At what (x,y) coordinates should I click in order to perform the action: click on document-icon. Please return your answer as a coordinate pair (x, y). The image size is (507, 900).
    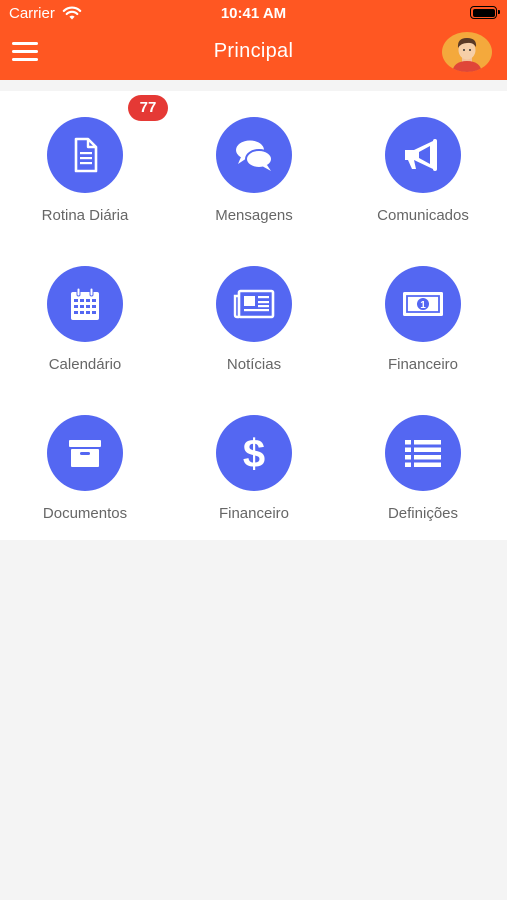
    Looking at the image, I should click on (86, 155).